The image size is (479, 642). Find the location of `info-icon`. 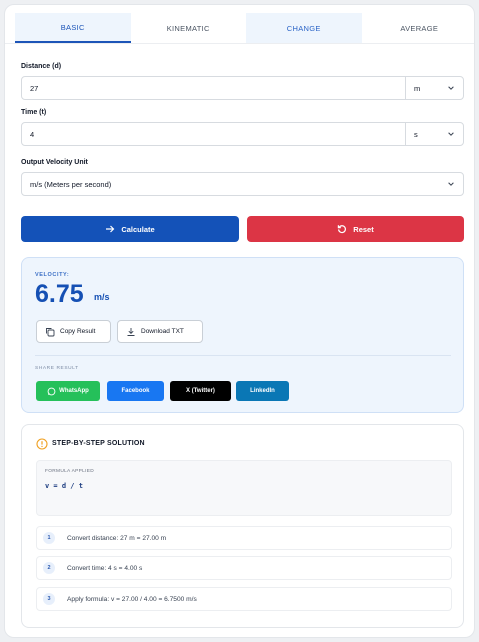

info-icon is located at coordinates (42, 444).